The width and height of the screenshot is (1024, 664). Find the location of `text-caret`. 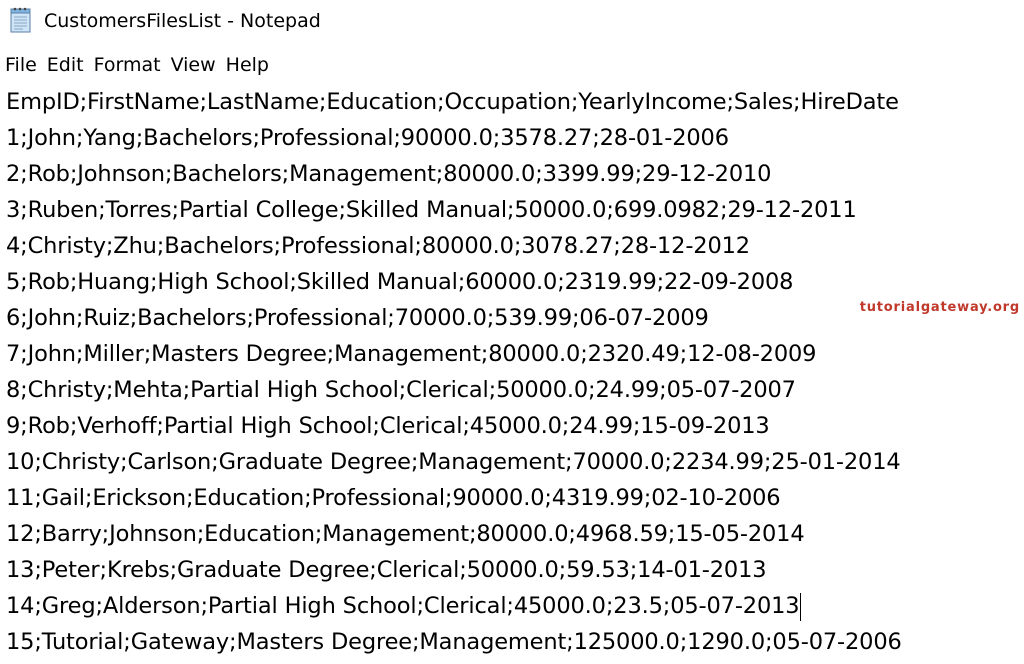

text-caret is located at coordinates (801, 606).